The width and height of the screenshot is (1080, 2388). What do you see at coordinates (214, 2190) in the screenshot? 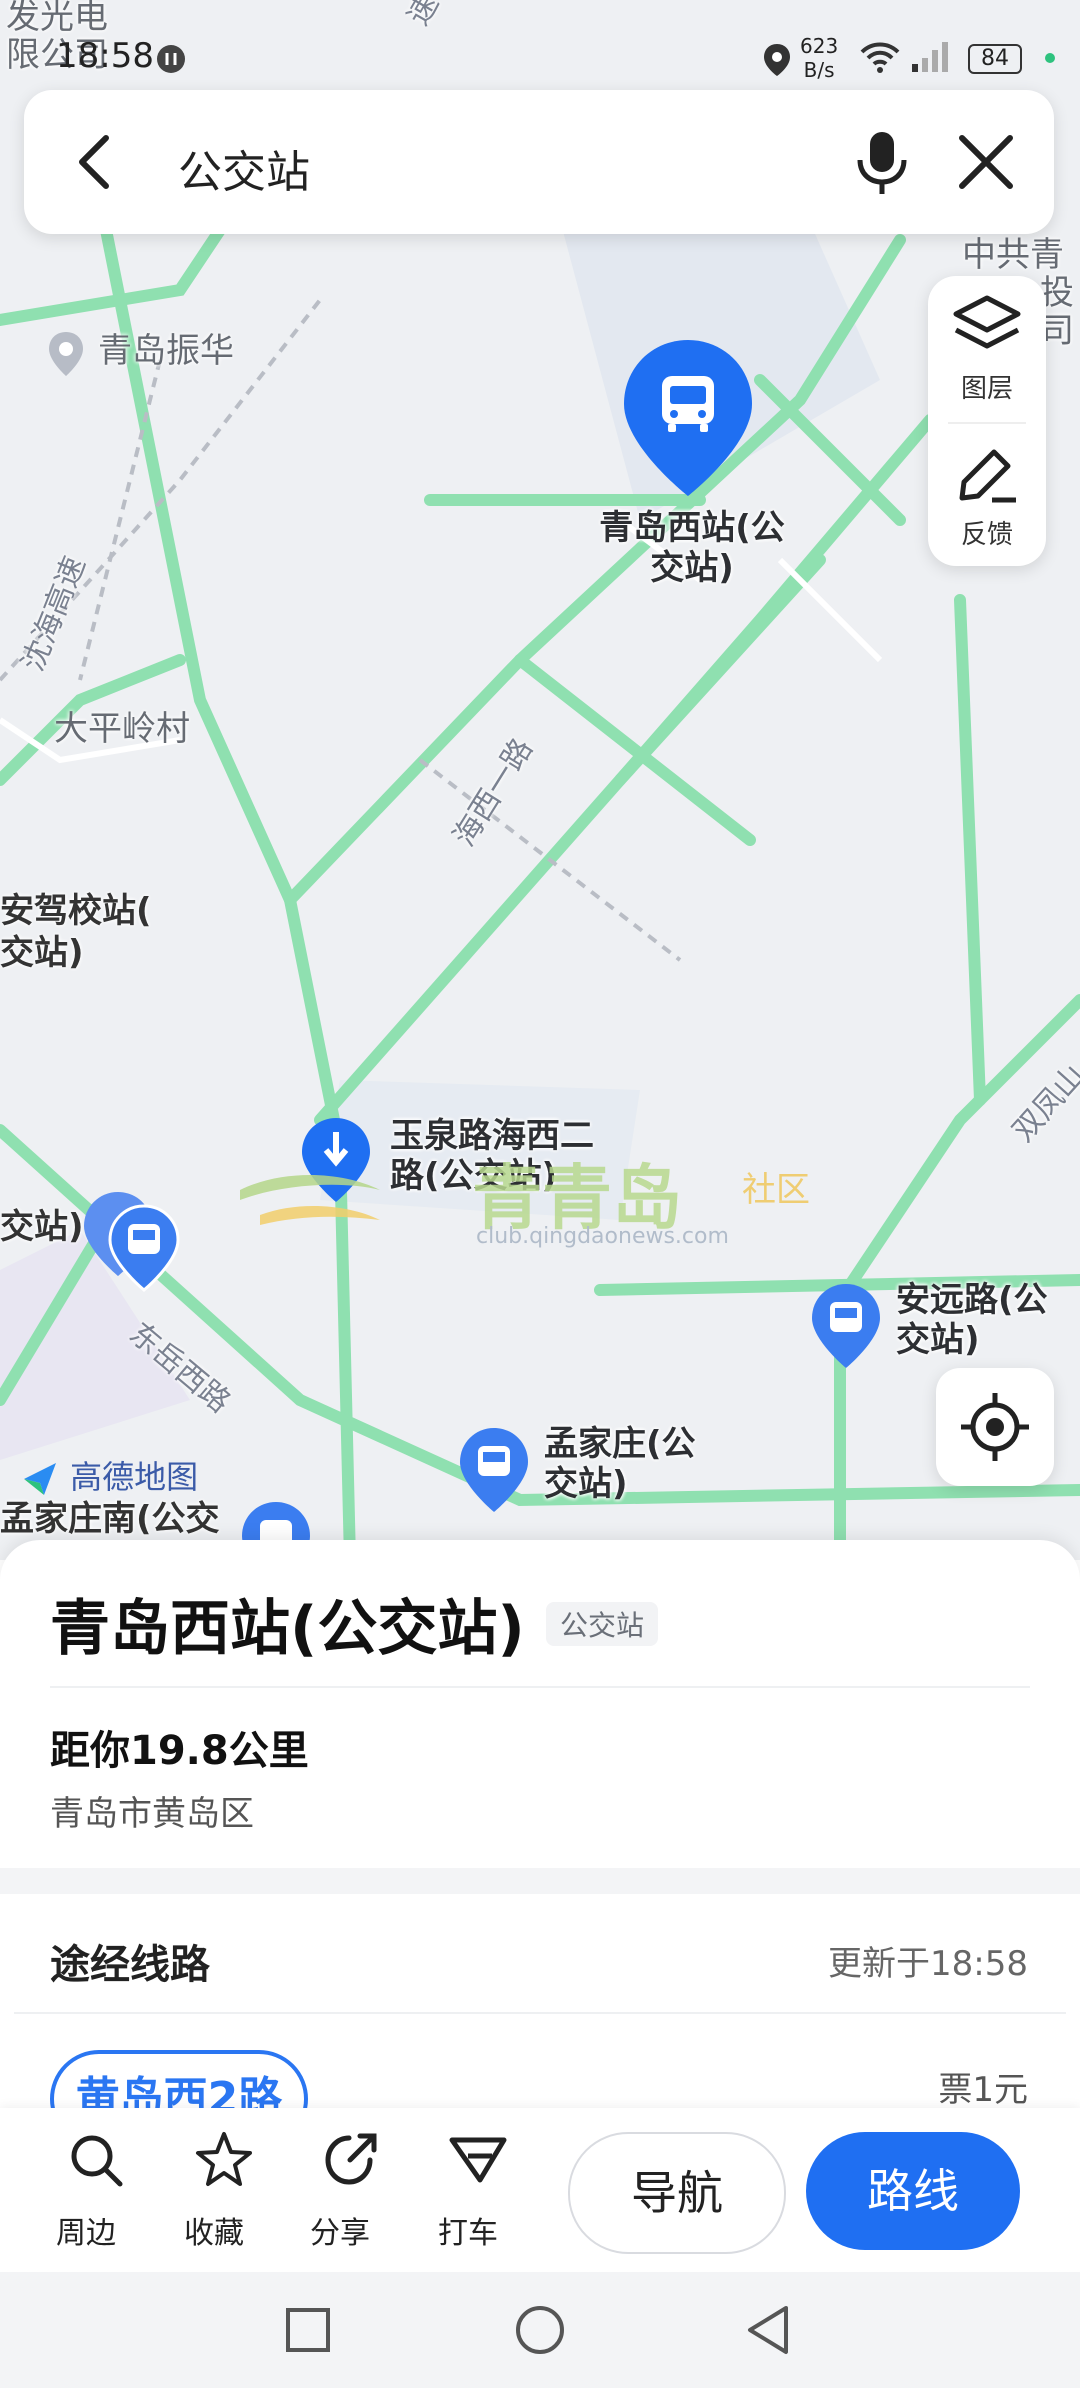
I see `favorite-button: 收藏` at bounding box center [214, 2190].